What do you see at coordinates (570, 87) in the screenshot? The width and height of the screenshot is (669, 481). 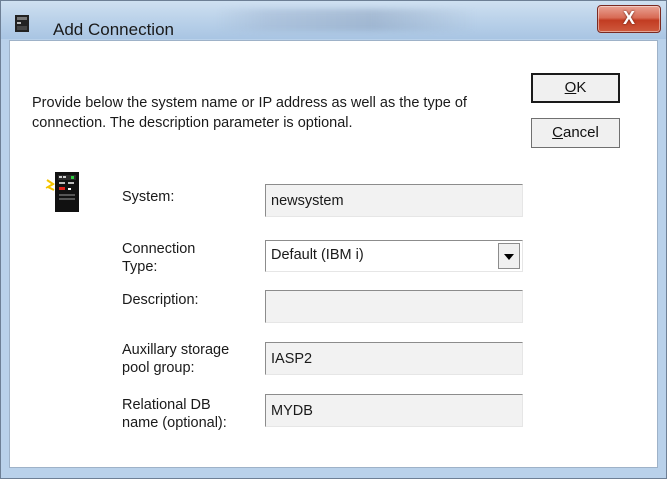 I see `ok-mnemonic: O` at bounding box center [570, 87].